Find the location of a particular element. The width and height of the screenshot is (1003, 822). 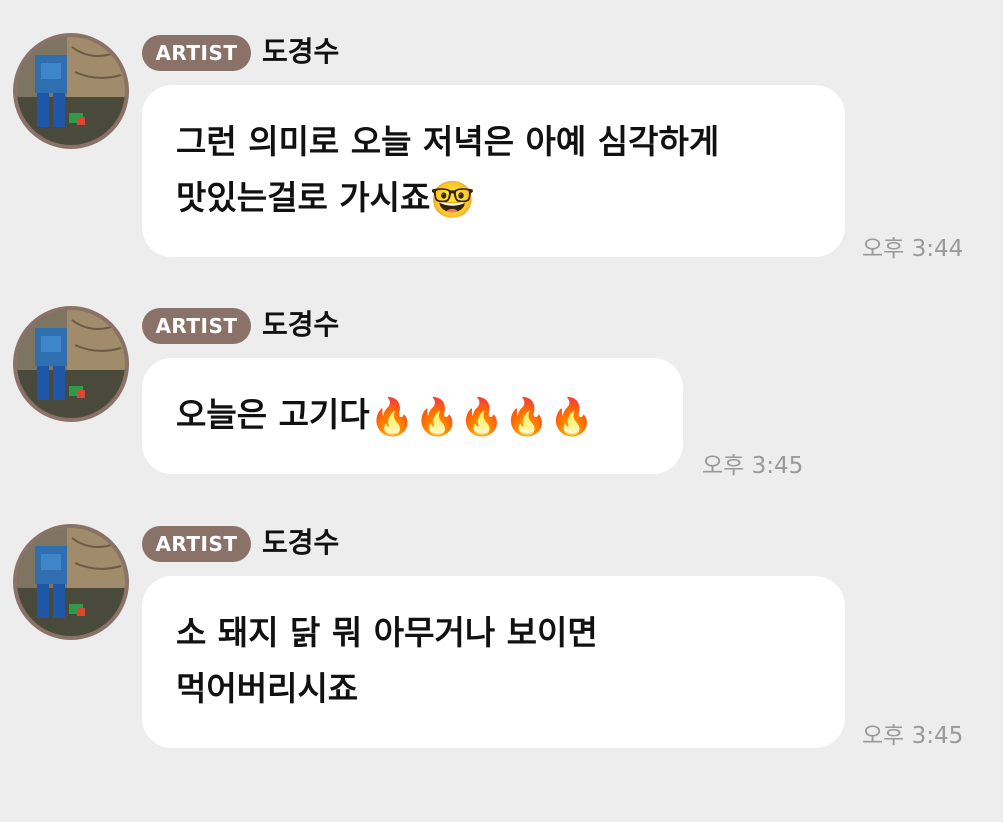

message-bubble: 소 돼지 닭 뭐 아무거나 보이면 먹어버리시죠 is located at coordinates (493, 662).